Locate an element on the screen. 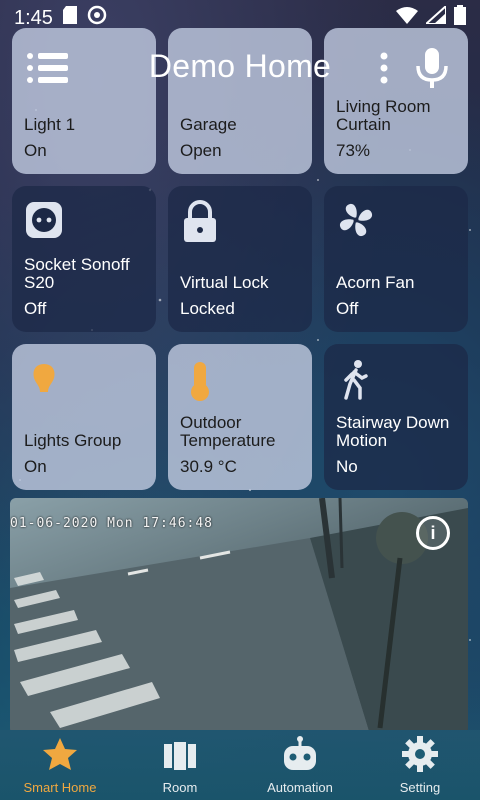  robot-icon is located at coordinates (300, 753).